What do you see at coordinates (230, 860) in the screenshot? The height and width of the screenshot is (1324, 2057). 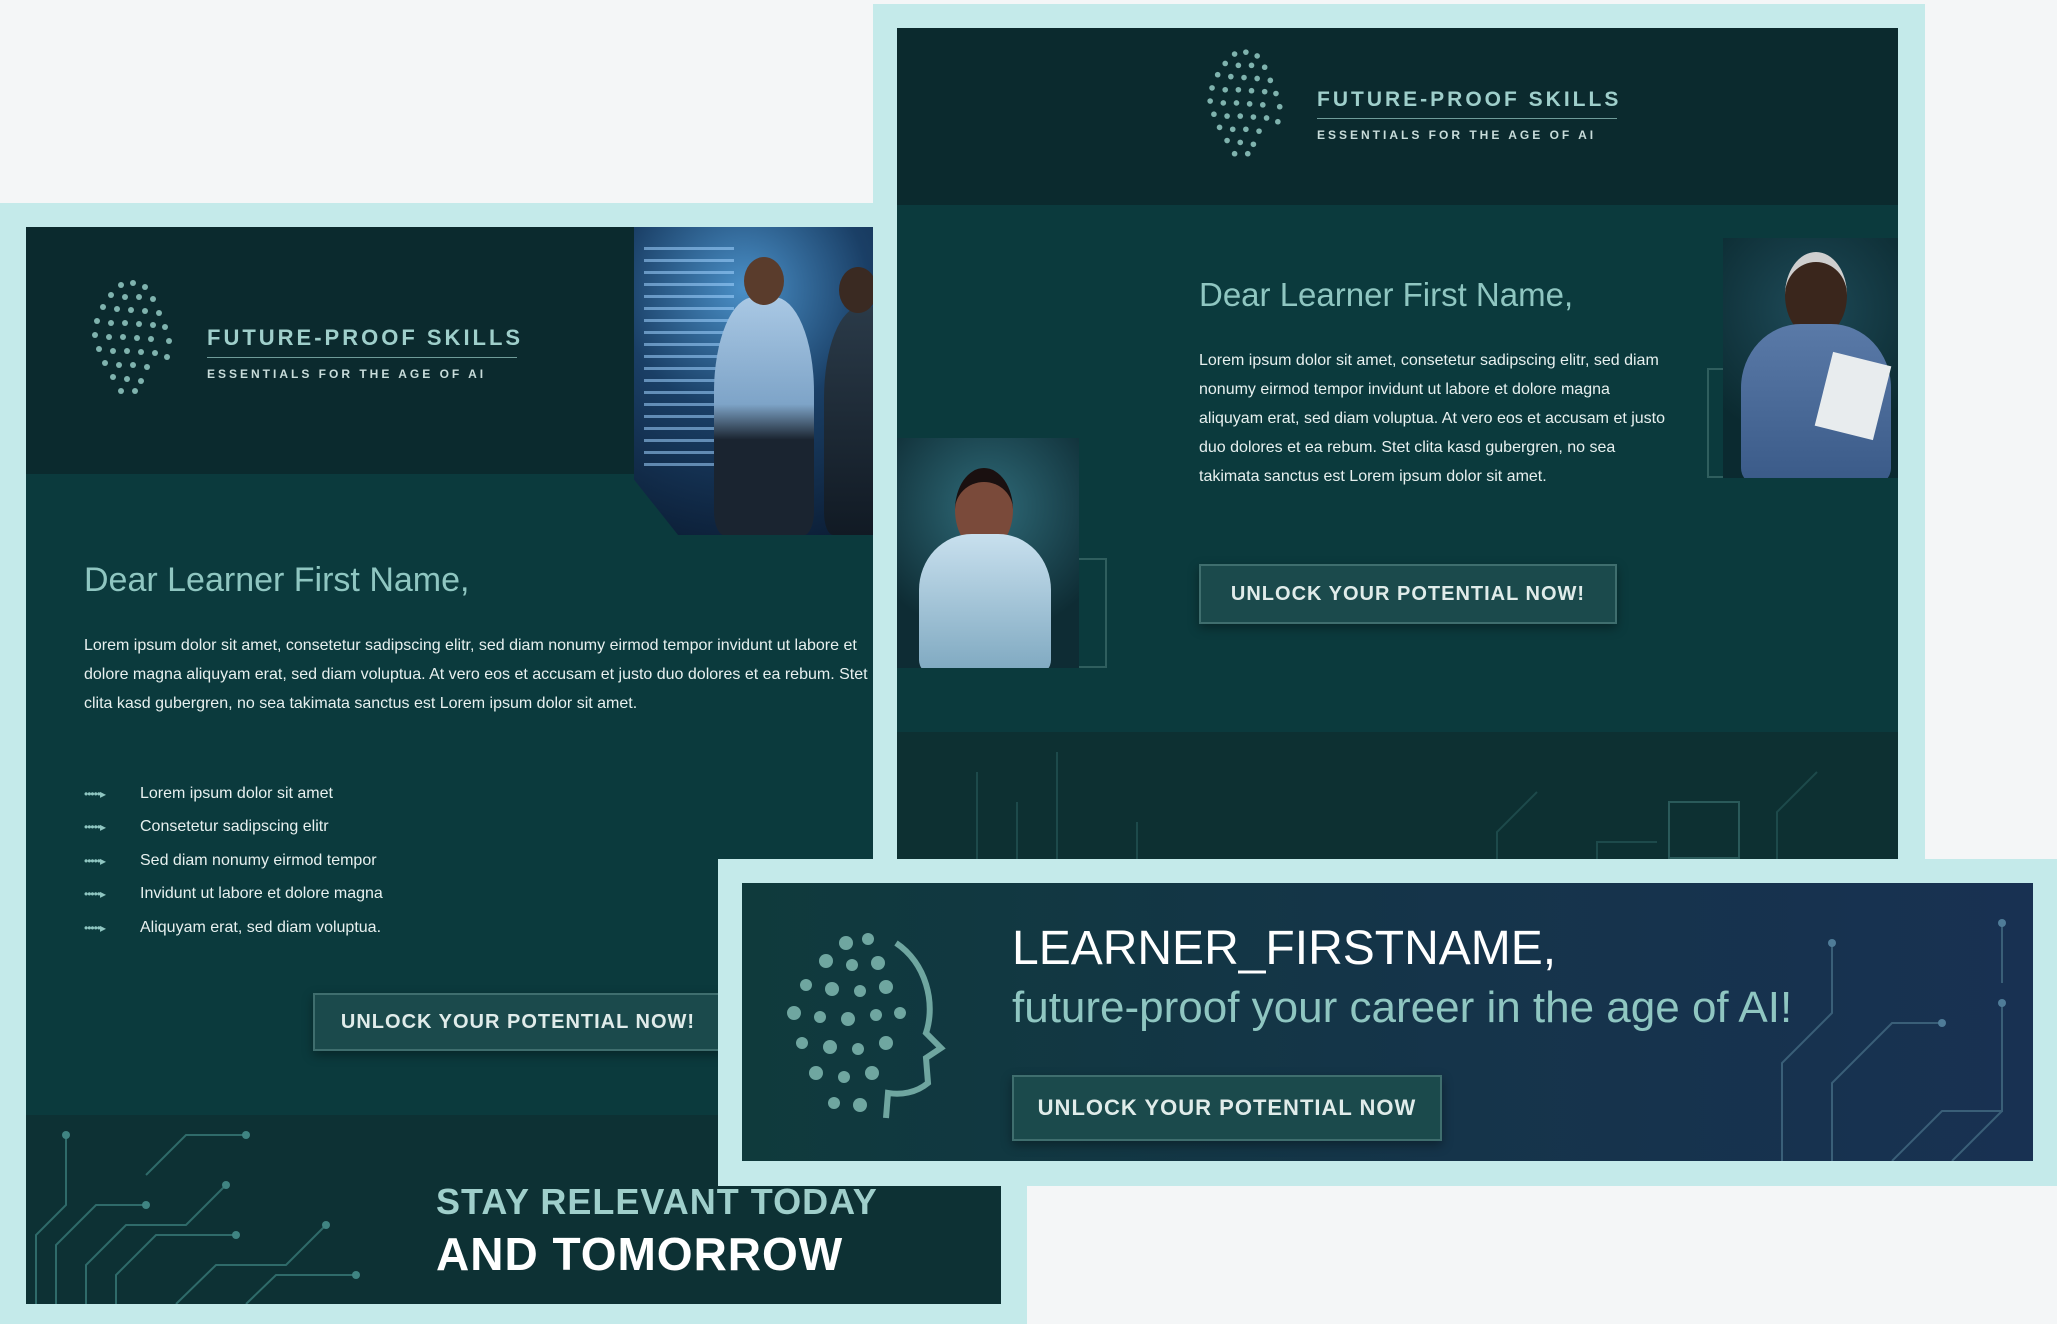 I see `list-item: •••••▸ Sed diam nonumy eirmod tempor` at bounding box center [230, 860].